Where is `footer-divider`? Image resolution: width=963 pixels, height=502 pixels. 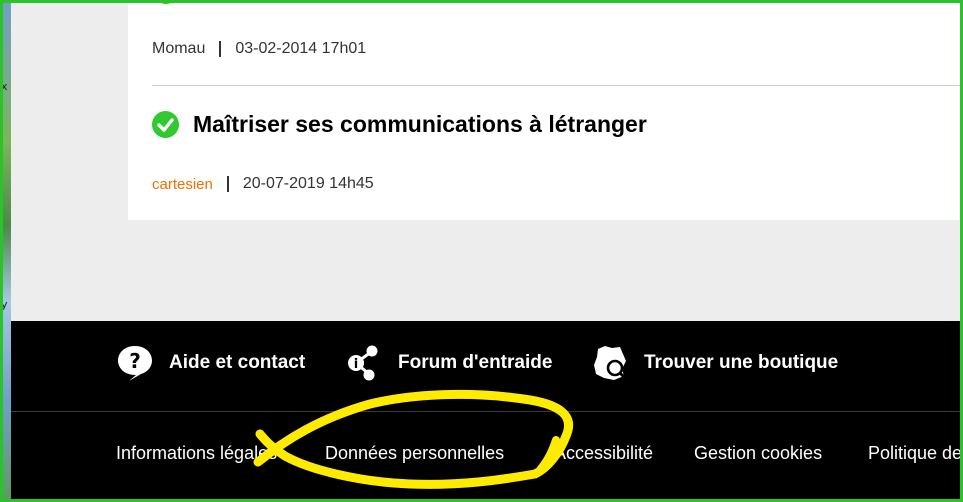 footer-divider is located at coordinates (487, 411).